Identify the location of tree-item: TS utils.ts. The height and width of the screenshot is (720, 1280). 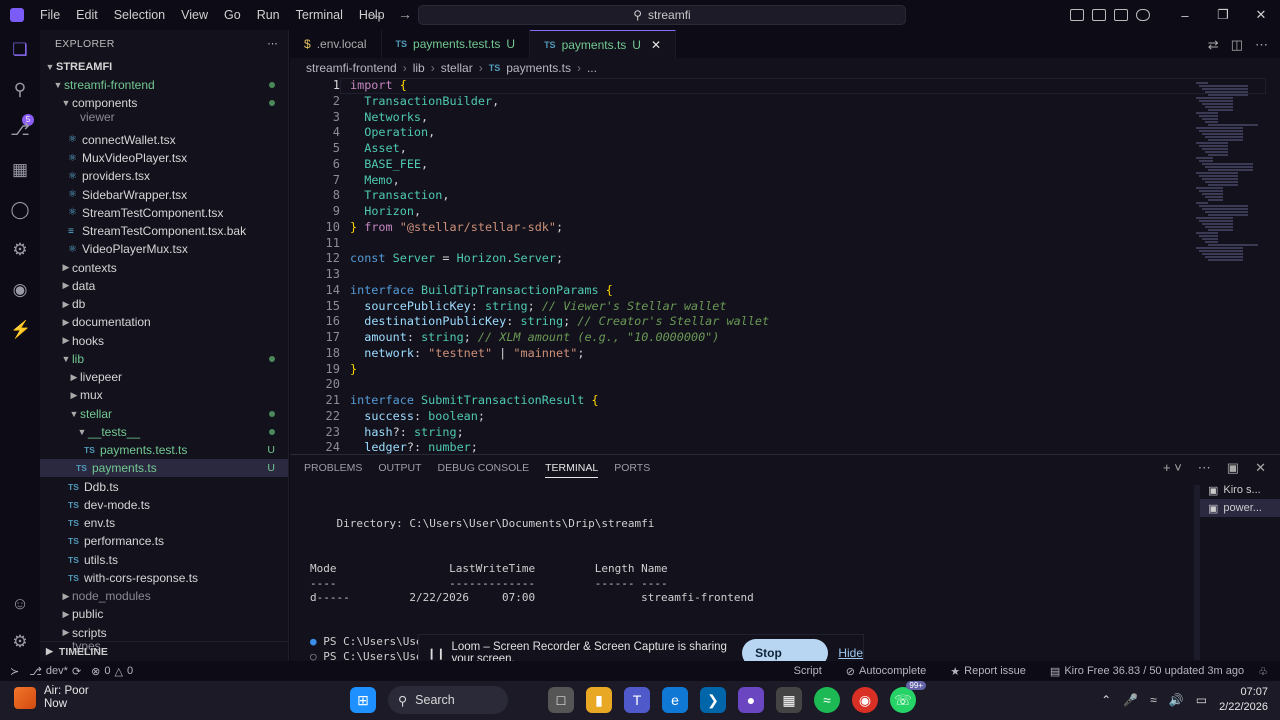
(164, 560).